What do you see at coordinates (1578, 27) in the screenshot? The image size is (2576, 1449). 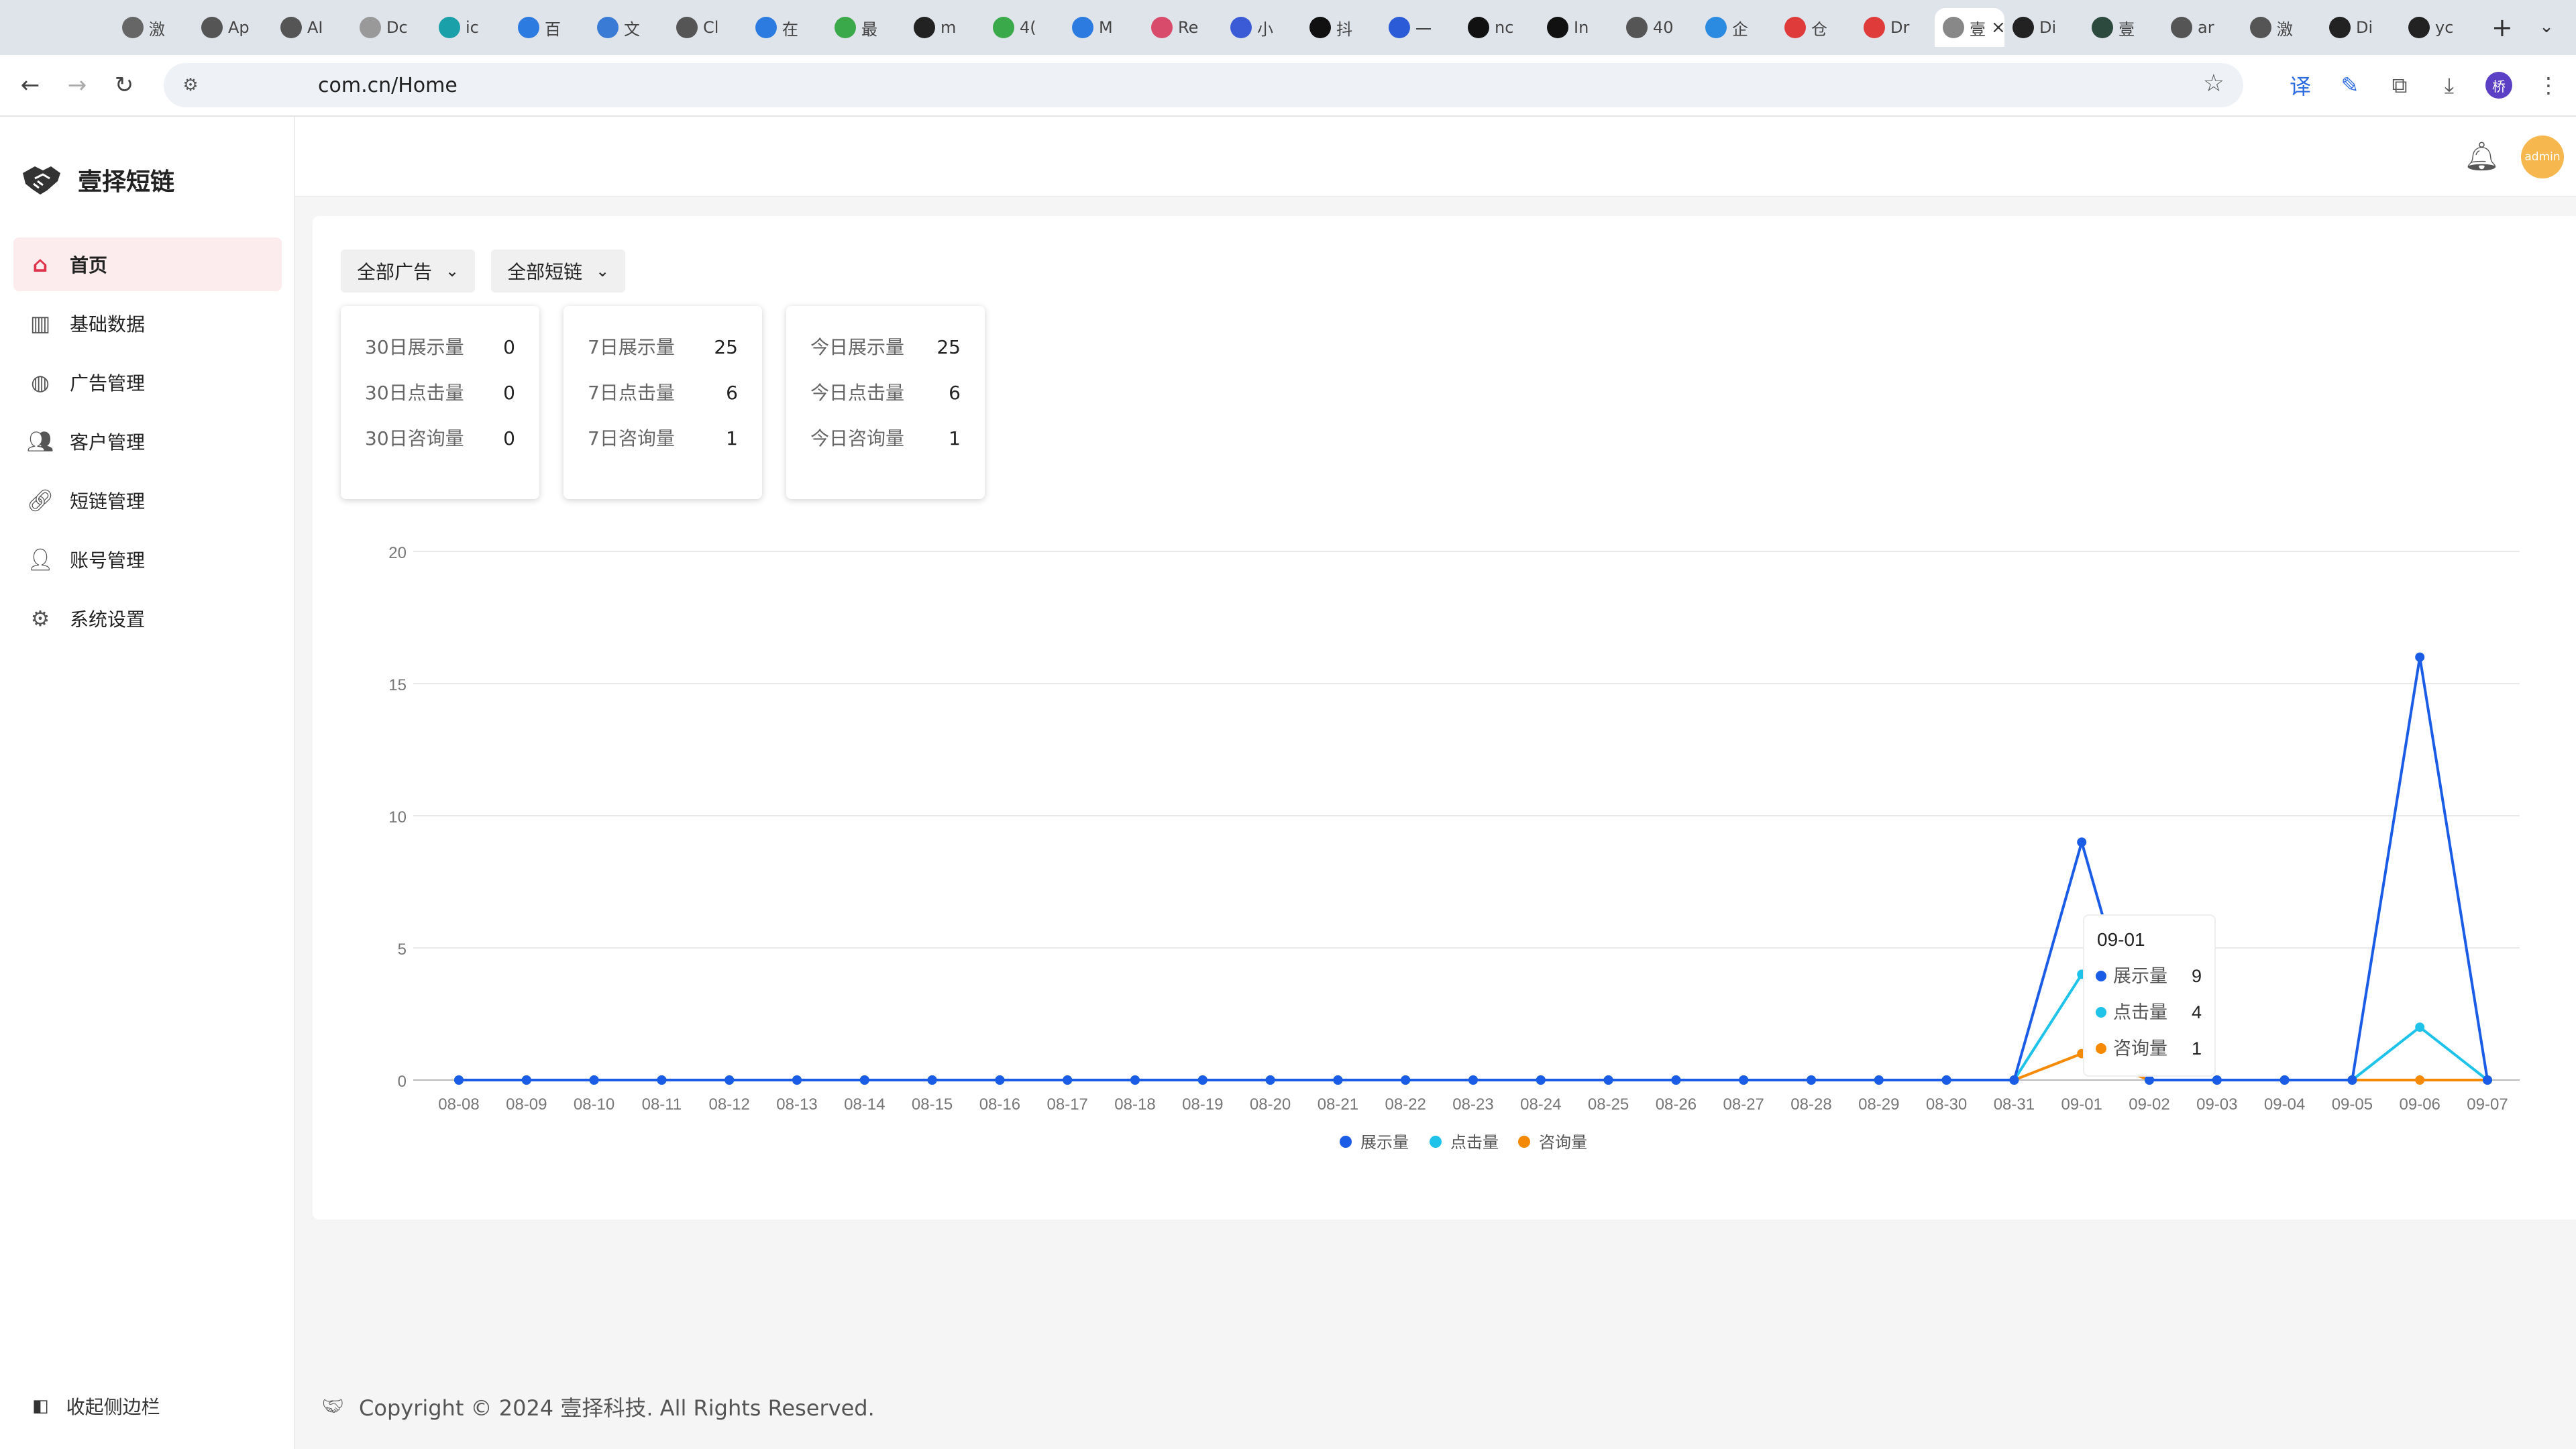 I see `browser-tab: In` at bounding box center [1578, 27].